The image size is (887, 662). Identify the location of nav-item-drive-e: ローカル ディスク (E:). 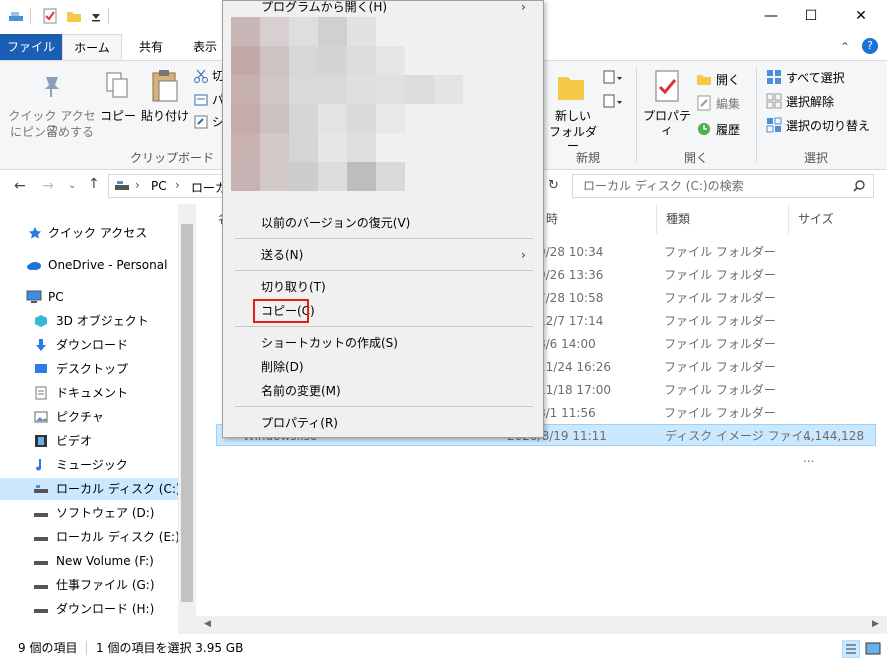
(90, 537).